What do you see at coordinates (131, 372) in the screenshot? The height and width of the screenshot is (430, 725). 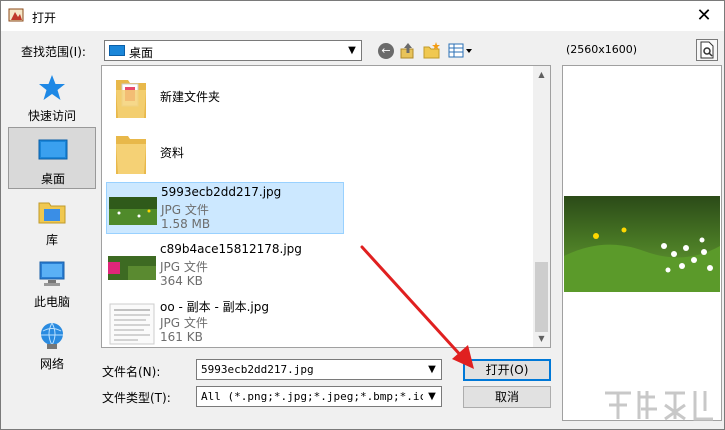 I see `filename-label: 文件名(N):` at bounding box center [131, 372].